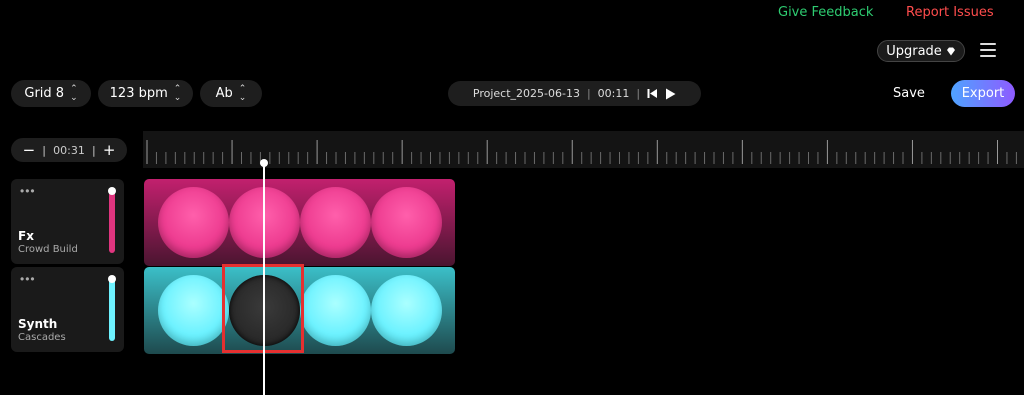  I want to click on track-name: Fx, so click(26, 236).